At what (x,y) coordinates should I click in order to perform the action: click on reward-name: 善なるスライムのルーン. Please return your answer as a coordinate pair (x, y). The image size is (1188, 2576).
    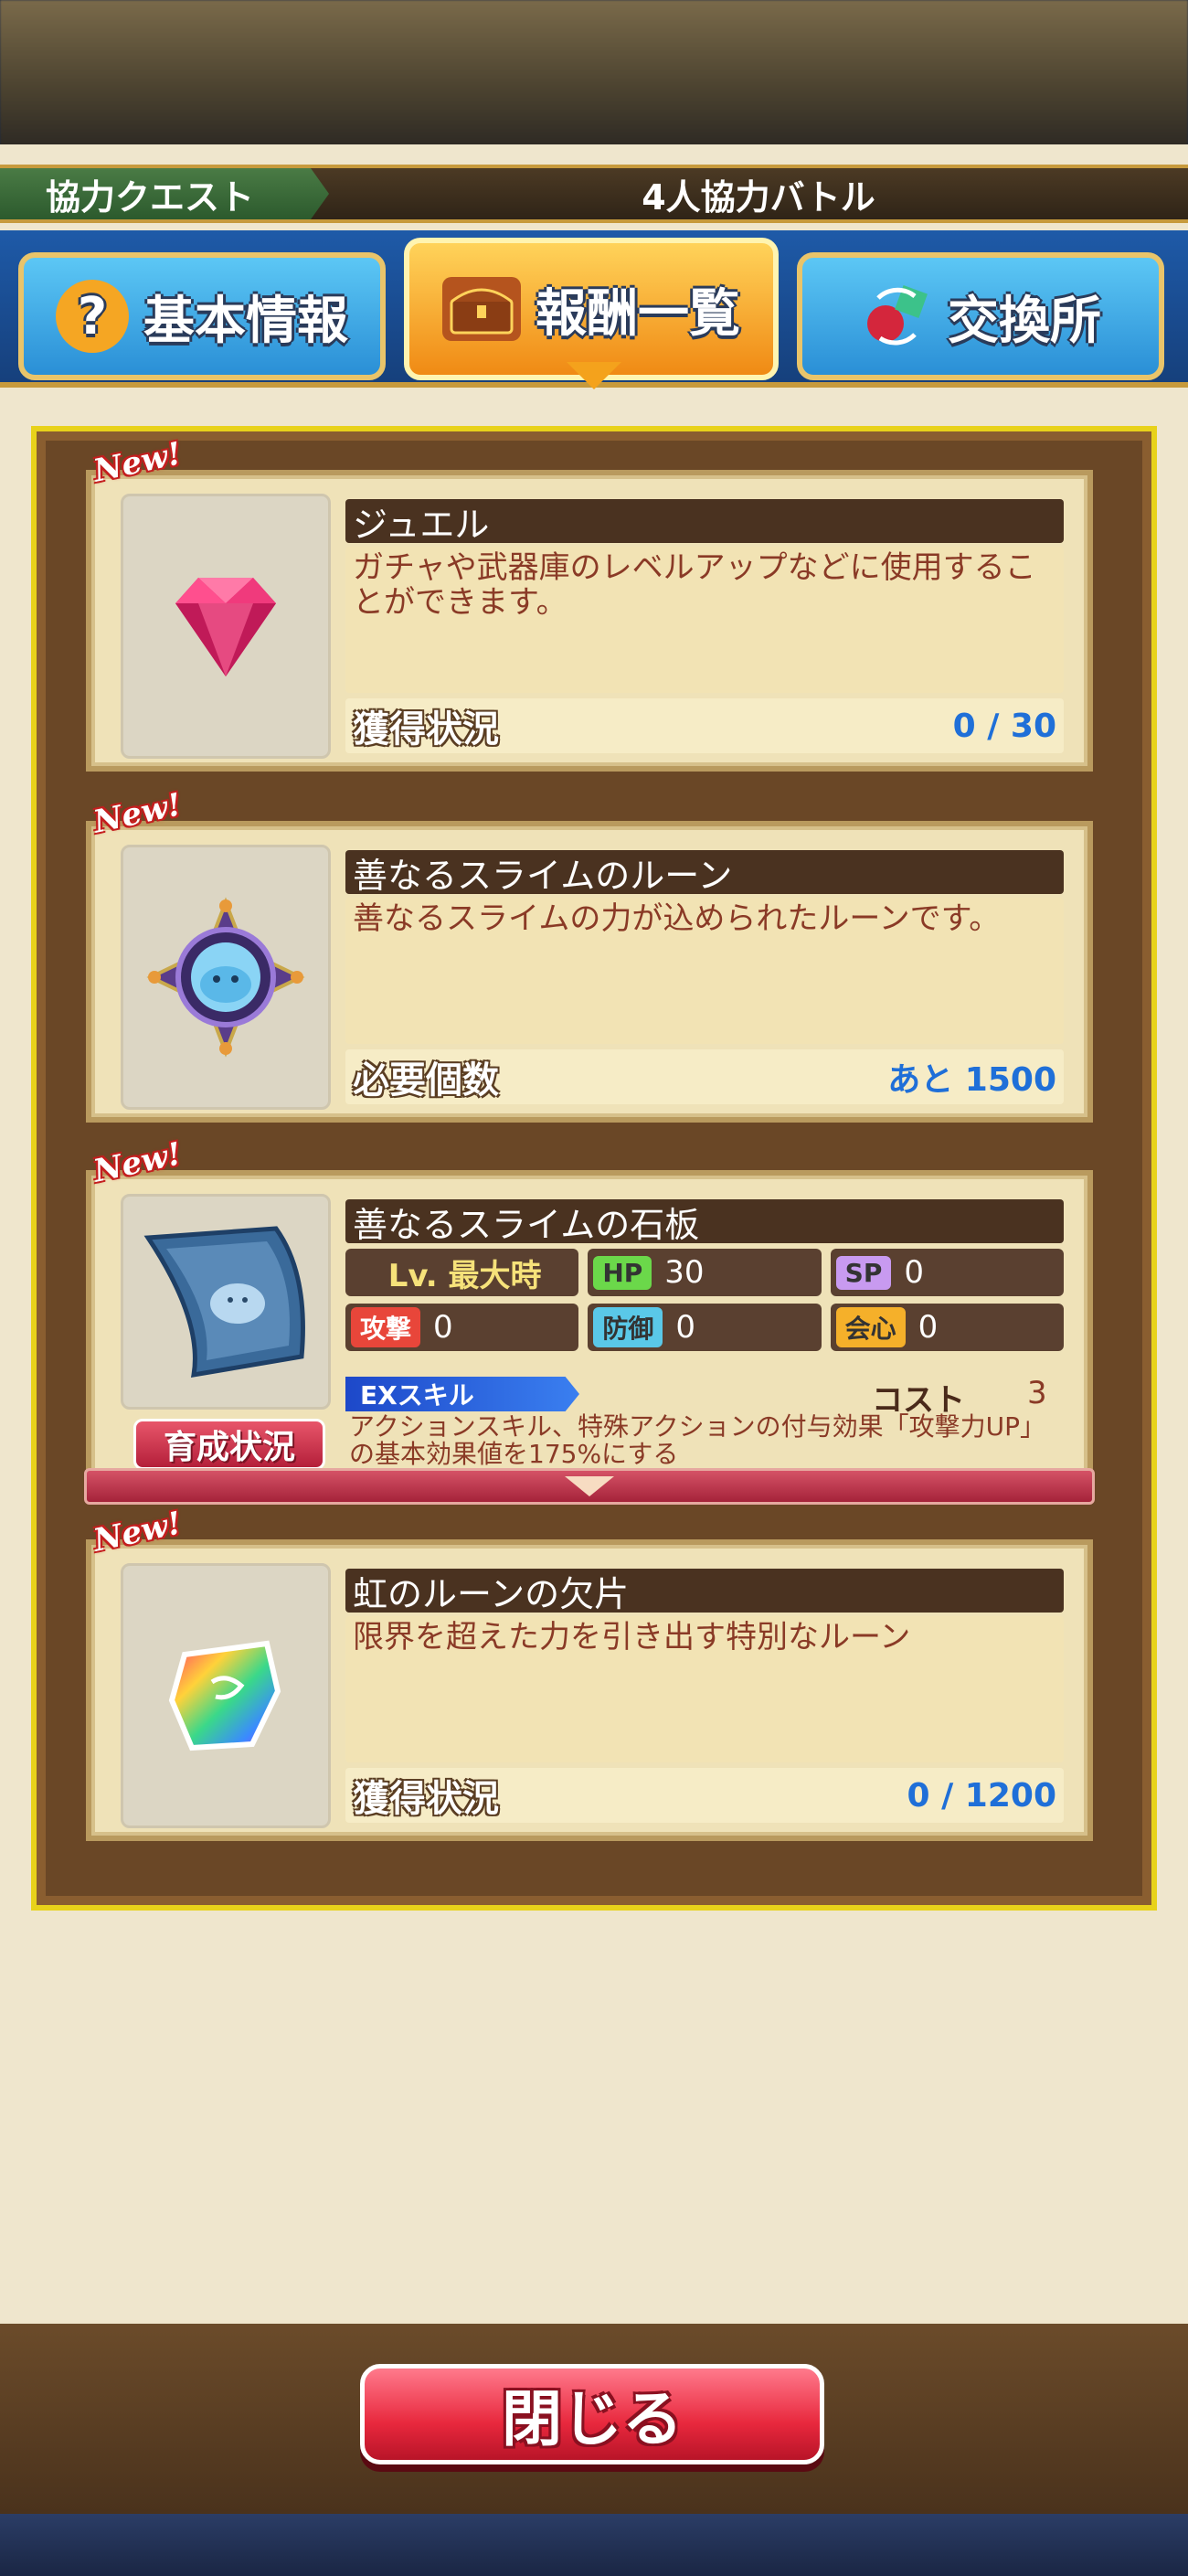
    Looking at the image, I should click on (704, 873).